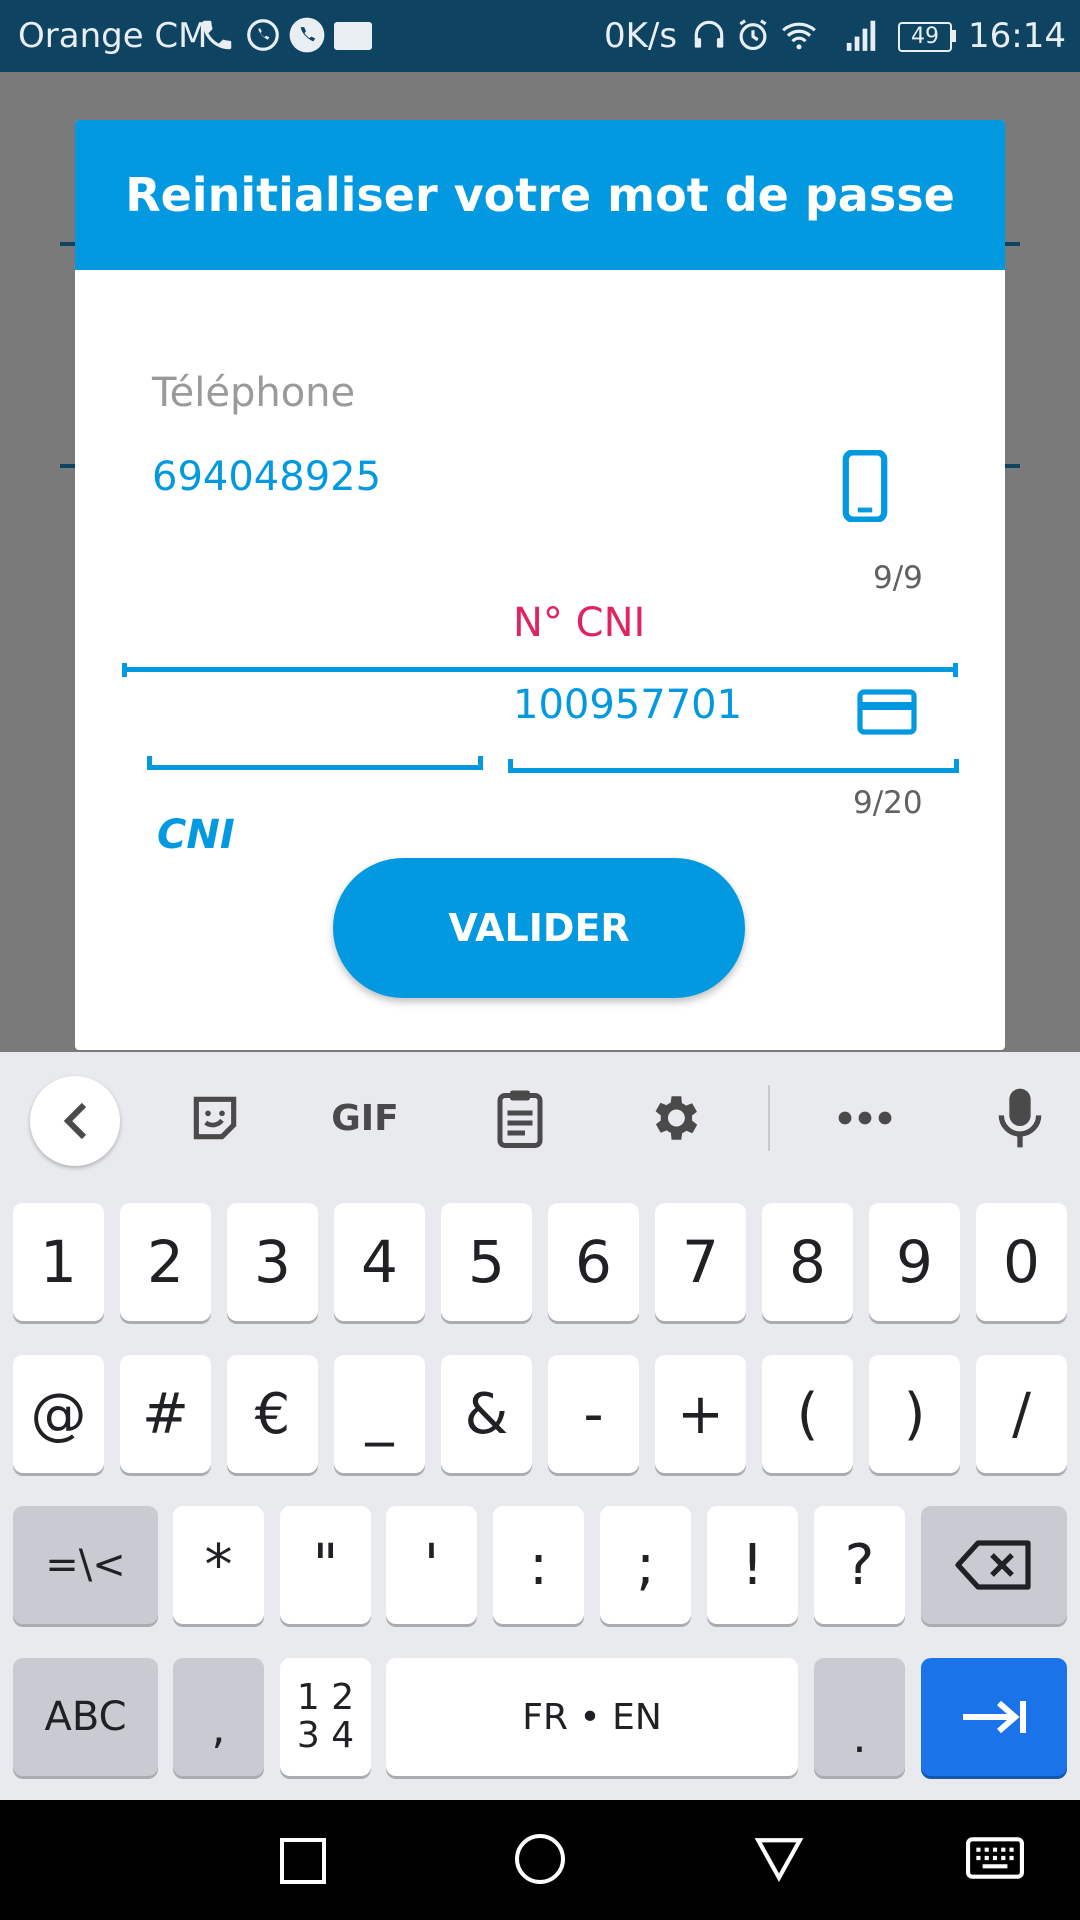  I want to click on space-key: FR • EN, so click(592, 1717).